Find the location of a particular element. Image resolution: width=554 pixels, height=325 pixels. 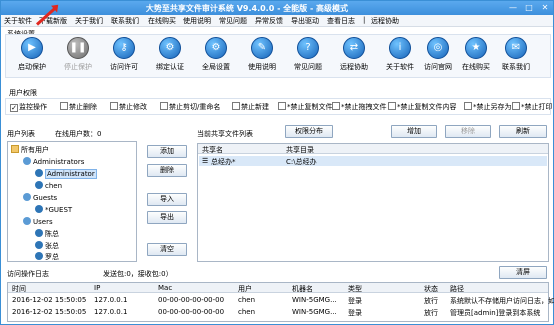

tree-node-users: Users is located at coordinates (38, 221).